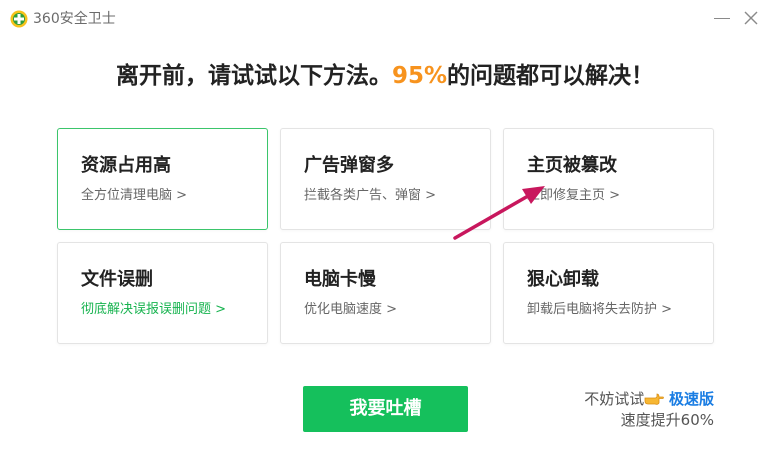 The width and height of the screenshot is (770, 459). I want to click on app-name: 360安全卫士, so click(74, 19).